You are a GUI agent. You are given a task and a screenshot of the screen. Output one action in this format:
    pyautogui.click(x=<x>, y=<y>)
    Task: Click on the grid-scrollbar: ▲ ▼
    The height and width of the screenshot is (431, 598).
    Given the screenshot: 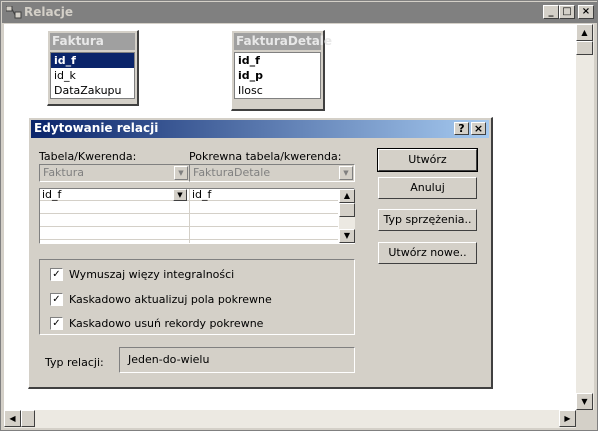 What is the action you would take?
    pyautogui.click(x=347, y=216)
    